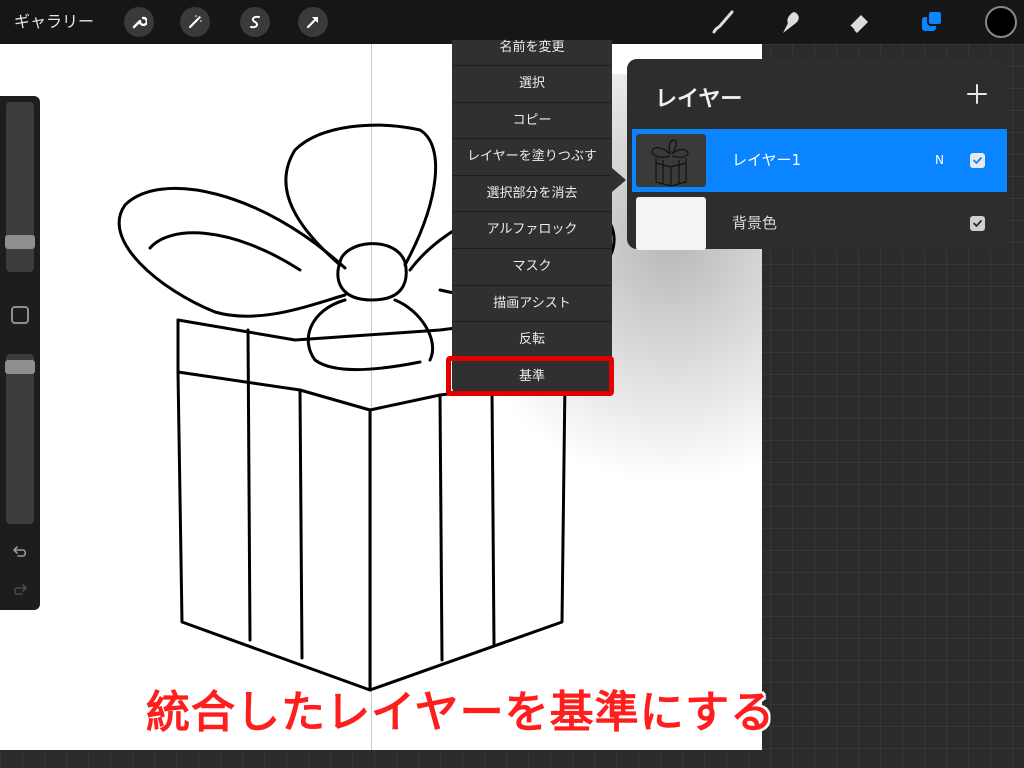  What do you see at coordinates (532, 84) in the screenshot?
I see `menu-item-select: 選択` at bounding box center [532, 84].